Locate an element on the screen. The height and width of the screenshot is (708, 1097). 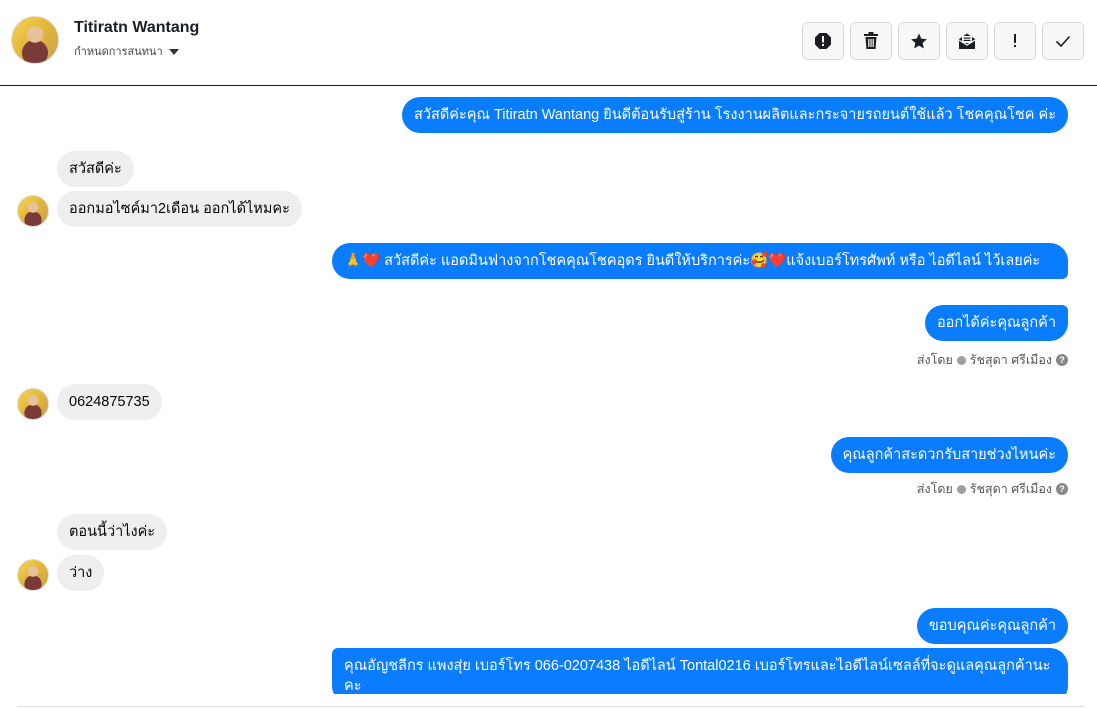
mark-unread-button is located at coordinates (967, 41).